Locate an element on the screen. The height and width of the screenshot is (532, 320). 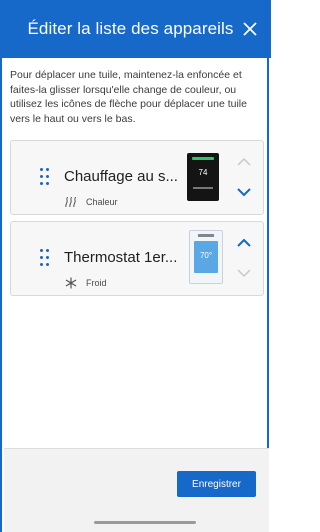
device-tile-thermostat: Thermostat 1er... Froid 70° is located at coordinates (137, 258).